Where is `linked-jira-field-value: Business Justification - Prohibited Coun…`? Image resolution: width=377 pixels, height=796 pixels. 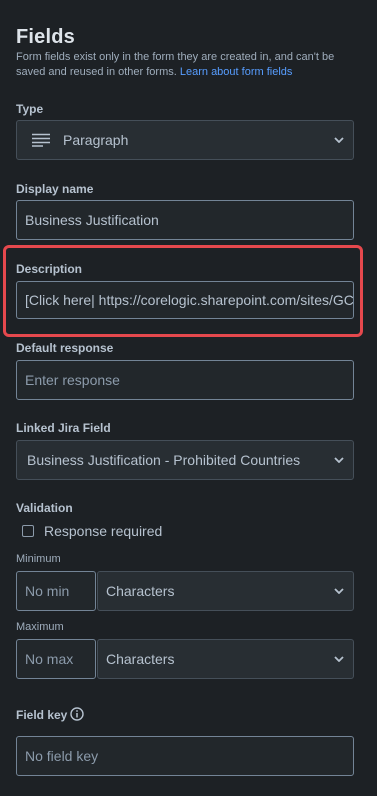 linked-jira-field-value: Business Justification - Prohibited Coun… is located at coordinates (164, 460).